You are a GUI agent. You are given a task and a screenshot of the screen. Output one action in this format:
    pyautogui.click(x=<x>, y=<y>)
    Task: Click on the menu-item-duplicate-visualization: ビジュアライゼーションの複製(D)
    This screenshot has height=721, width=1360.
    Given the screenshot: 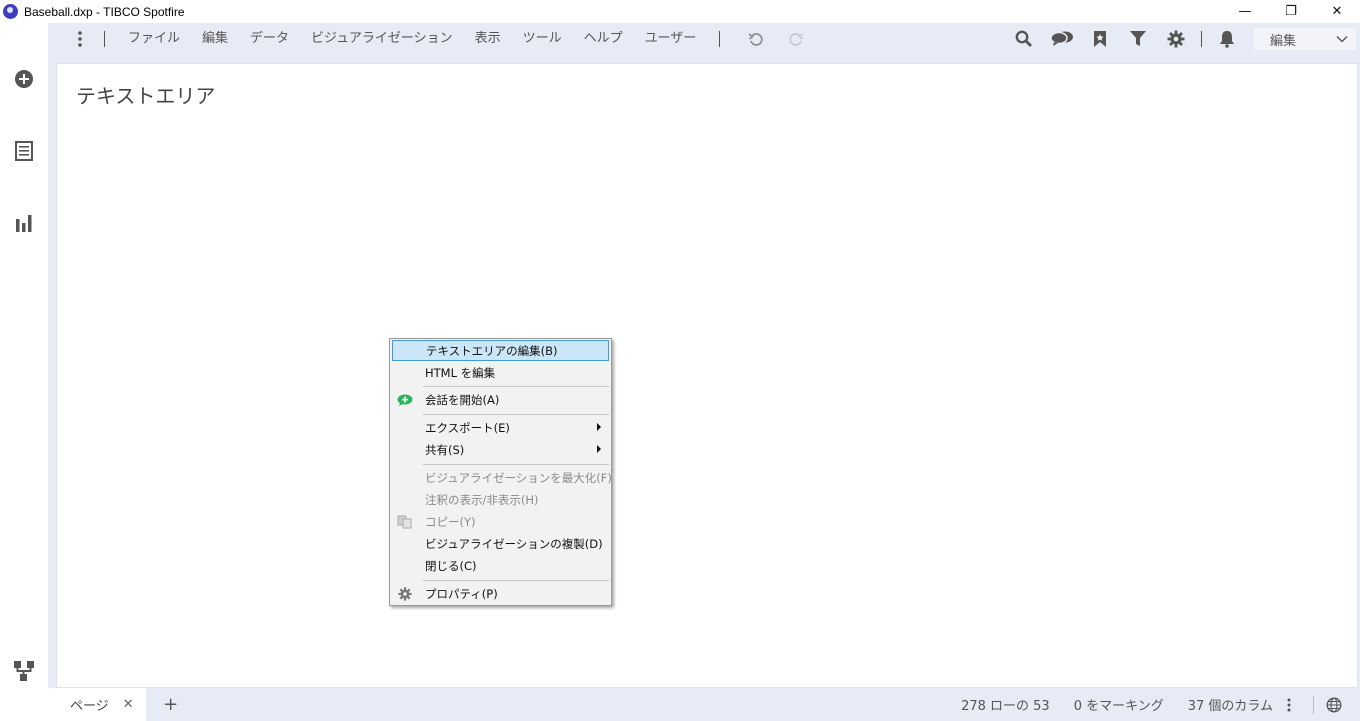 What is the action you would take?
    pyautogui.click(x=500, y=543)
    